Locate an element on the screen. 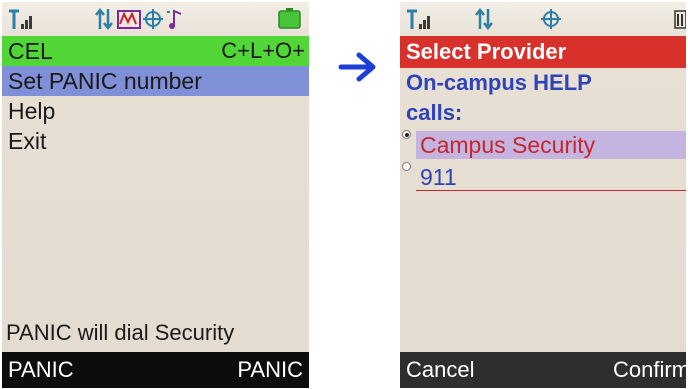  option-campus-security: Campus Security is located at coordinates (543, 144).